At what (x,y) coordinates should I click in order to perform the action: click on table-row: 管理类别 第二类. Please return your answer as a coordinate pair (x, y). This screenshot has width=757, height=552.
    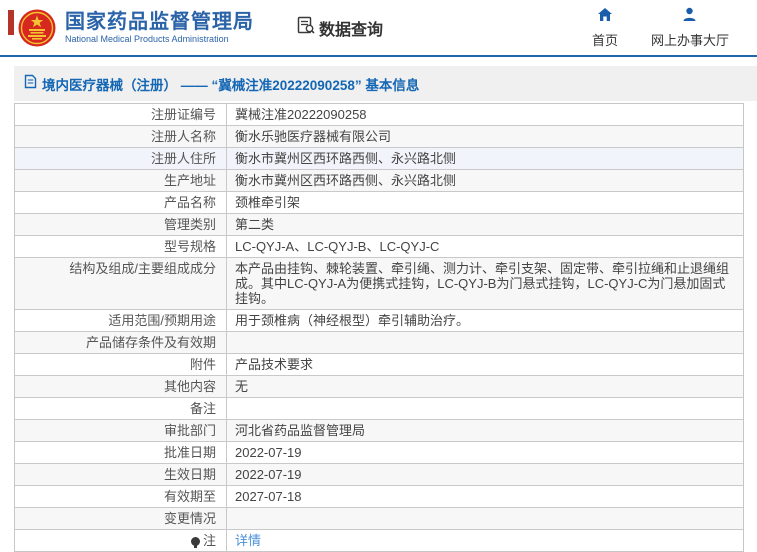
    Looking at the image, I should click on (379, 225).